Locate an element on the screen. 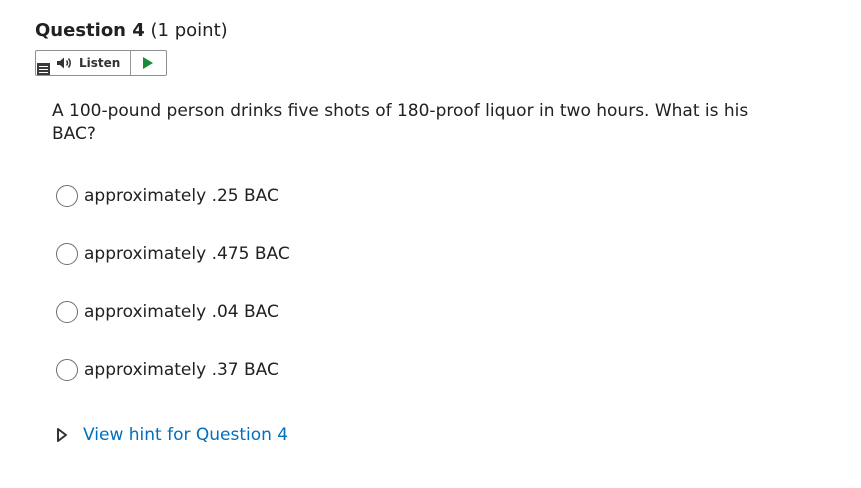 This screenshot has width=861, height=488. answer-label: approximately .475 BAC is located at coordinates (187, 254).